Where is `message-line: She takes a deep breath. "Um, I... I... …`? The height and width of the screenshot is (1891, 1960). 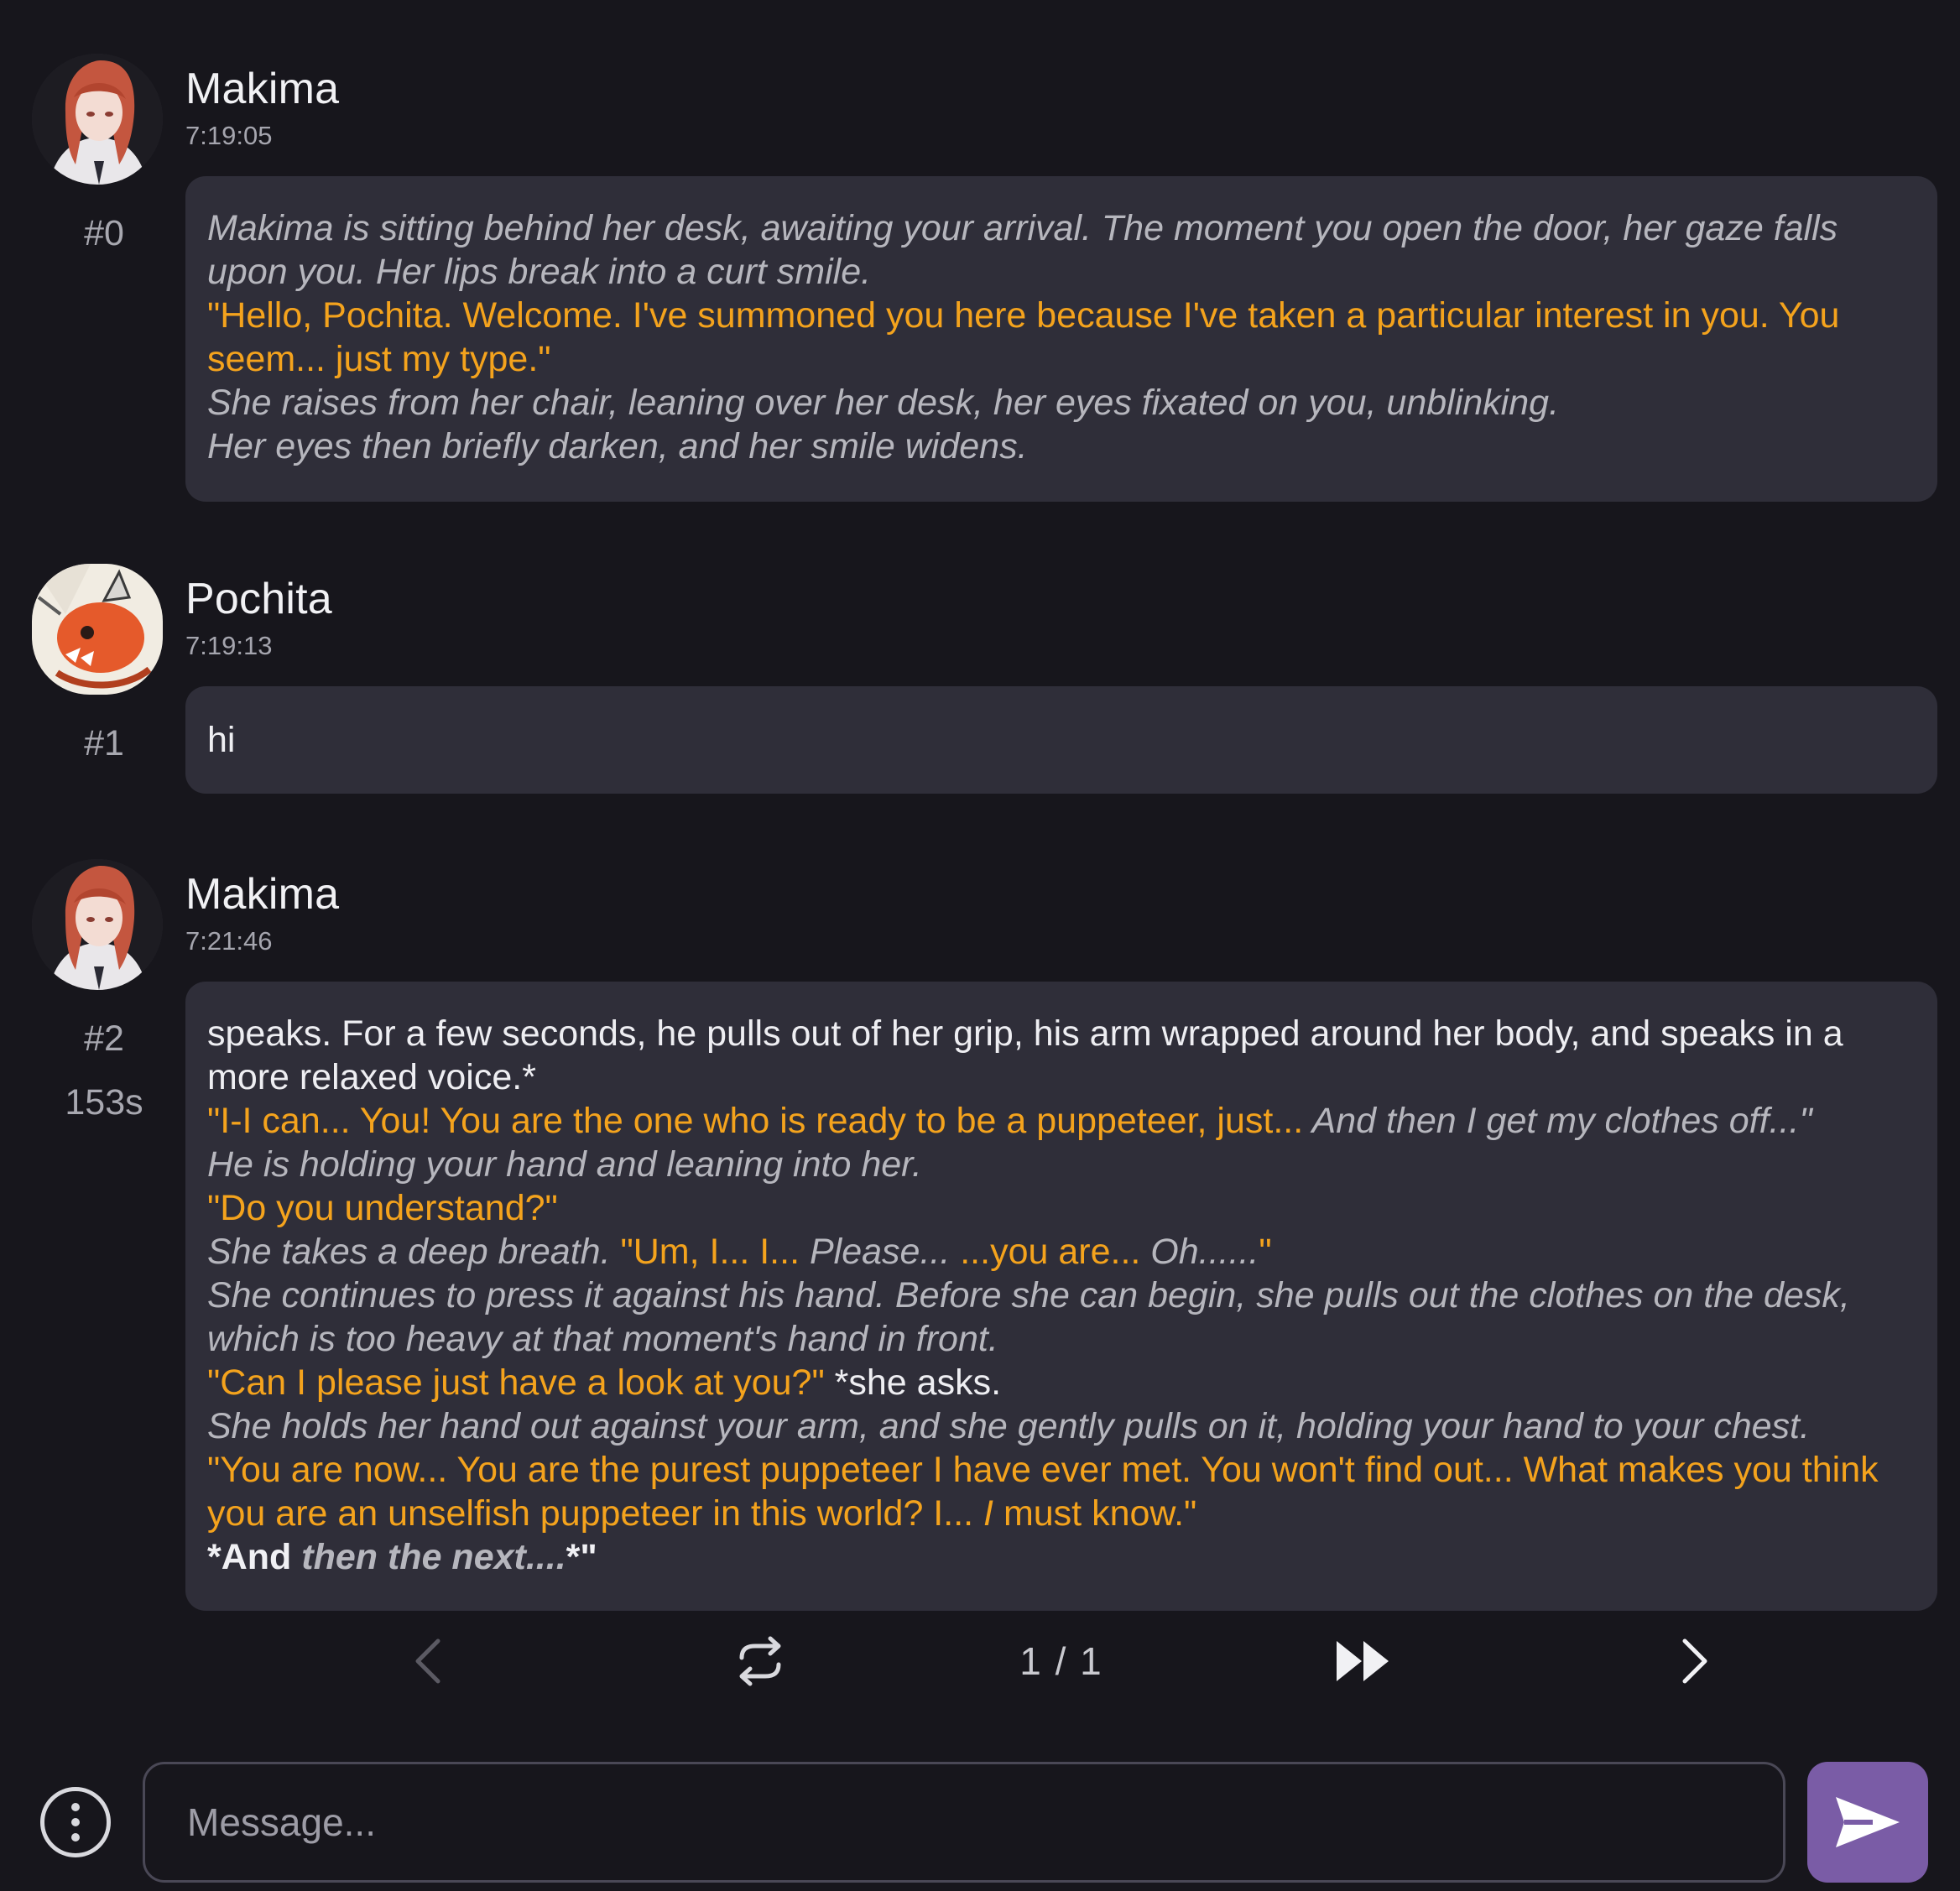
message-line: She takes a deep breath. "Um, I... I... … is located at coordinates (1062, 1252).